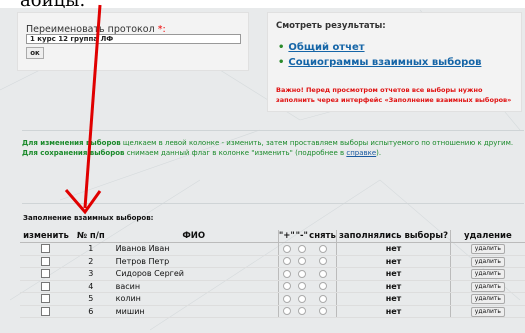 This screenshot has width=525, height=333. What do you see at coordinates (35, 53) in the screenshot?
I see `ok-button: ок` at bounding box center [35, 53].